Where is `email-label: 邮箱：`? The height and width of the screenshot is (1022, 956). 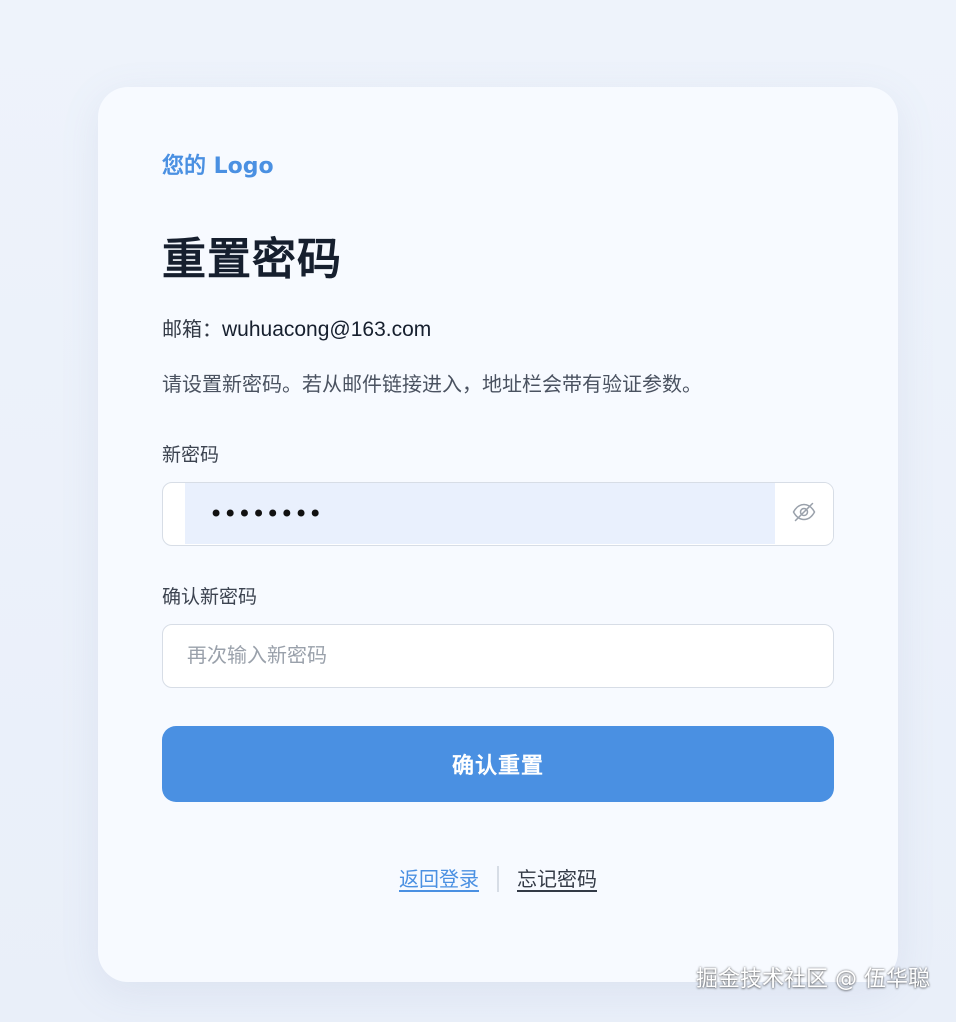
email-label: 邮箱： is located at coordinates (192, 329).